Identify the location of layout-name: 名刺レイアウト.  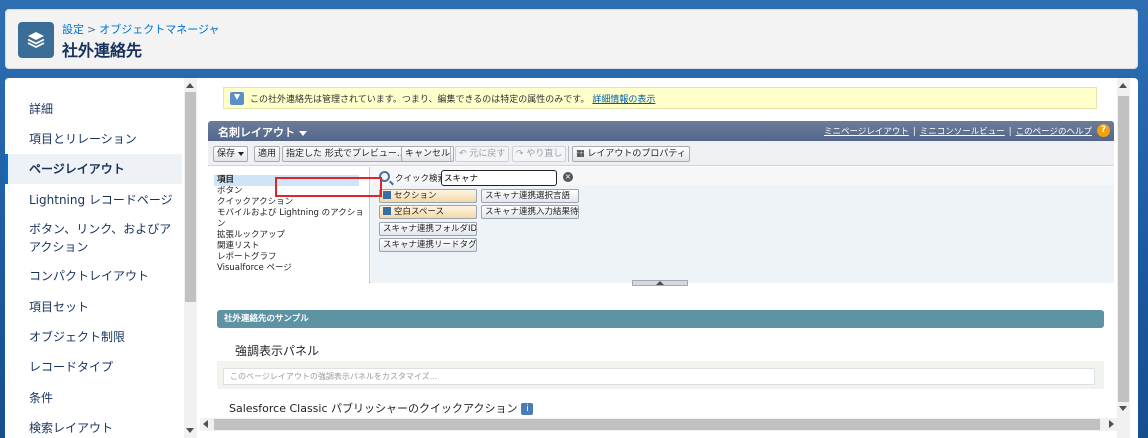
(256, 132).